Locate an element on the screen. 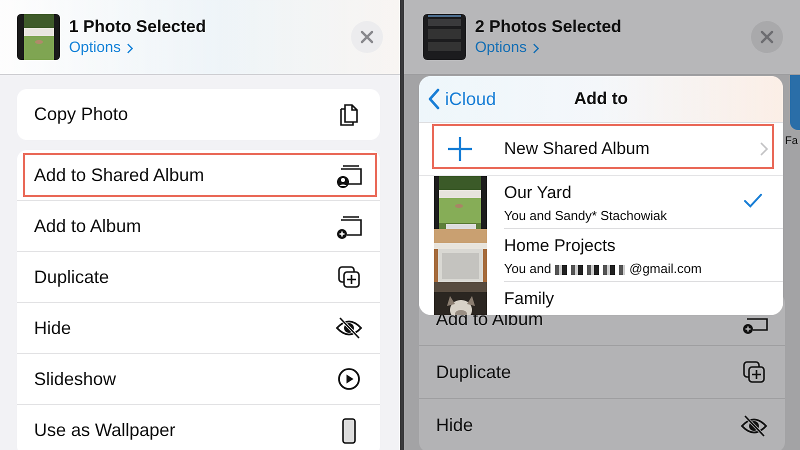 This screenshot has width=800, height=450. album-icon is located at coordinates (755, 326).